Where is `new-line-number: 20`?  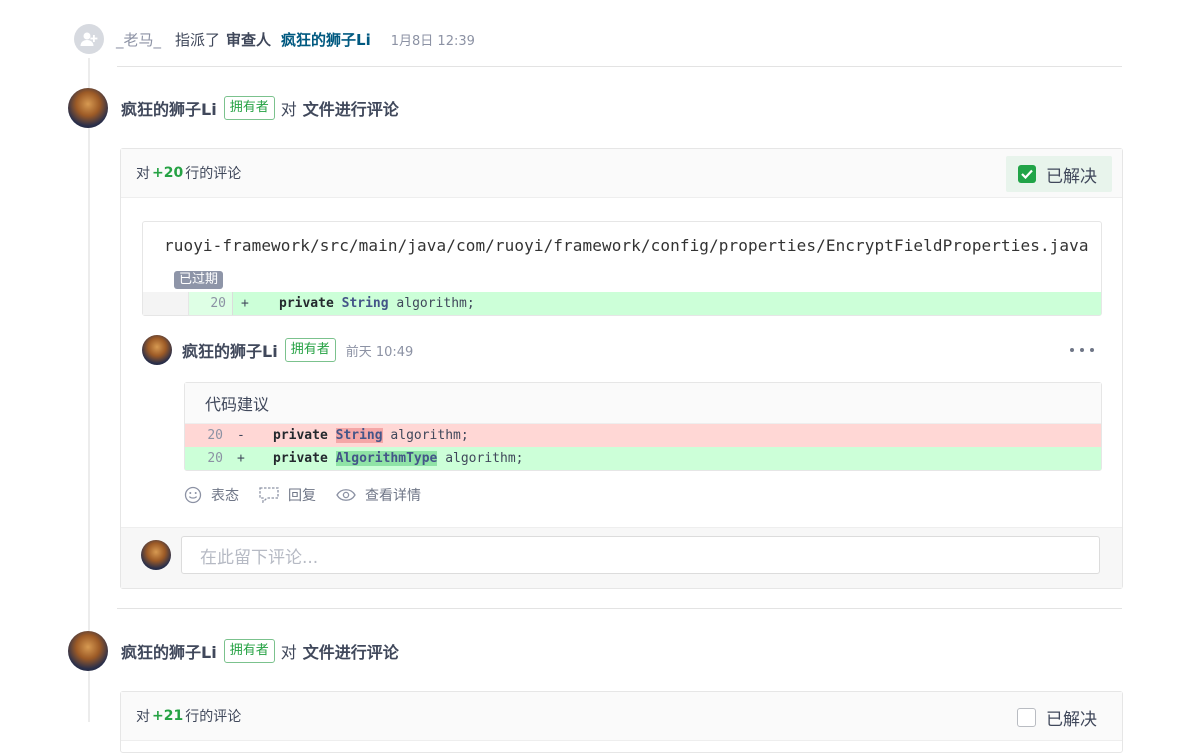 new-line-number: 20 is located at coordinates (211, 303).